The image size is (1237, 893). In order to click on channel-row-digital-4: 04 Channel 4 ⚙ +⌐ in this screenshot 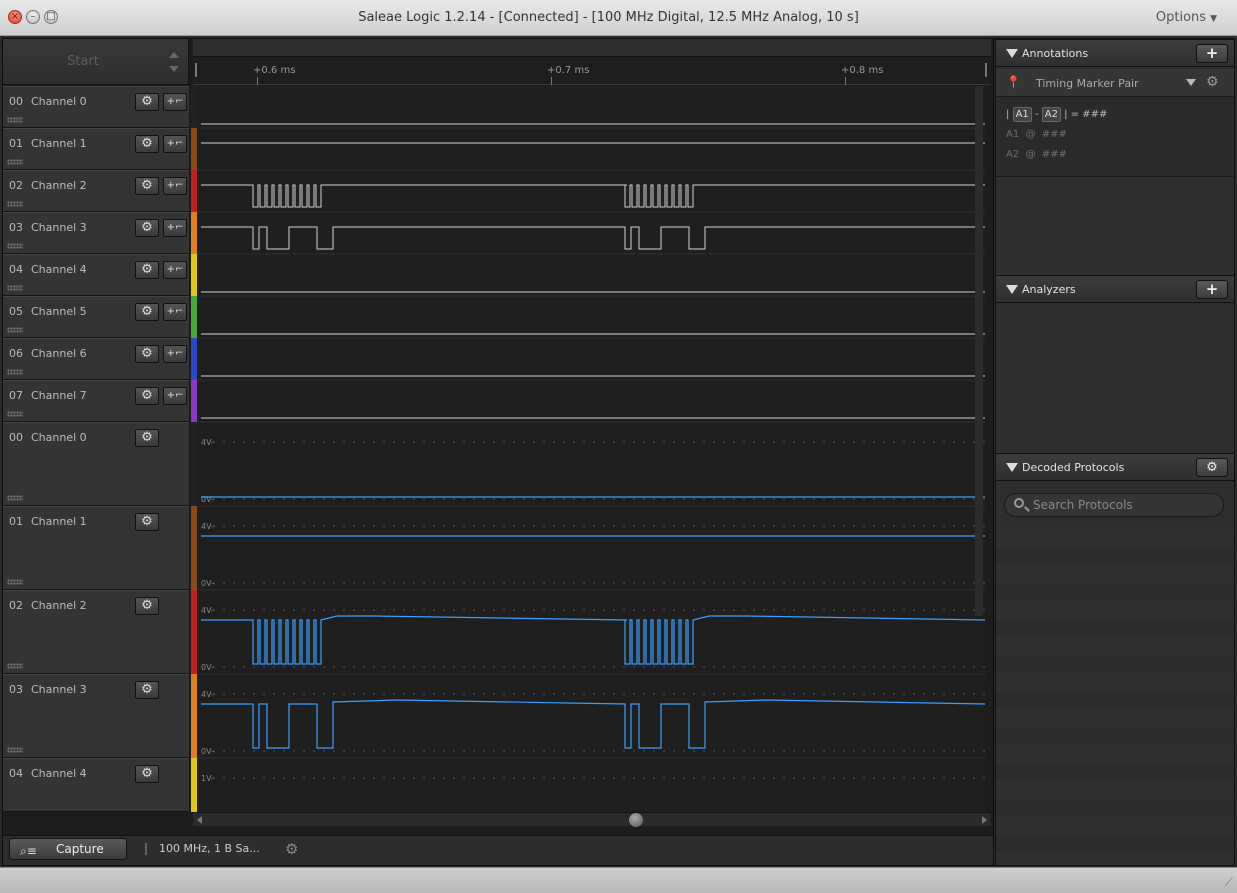, I will do `click(96, 275)`.